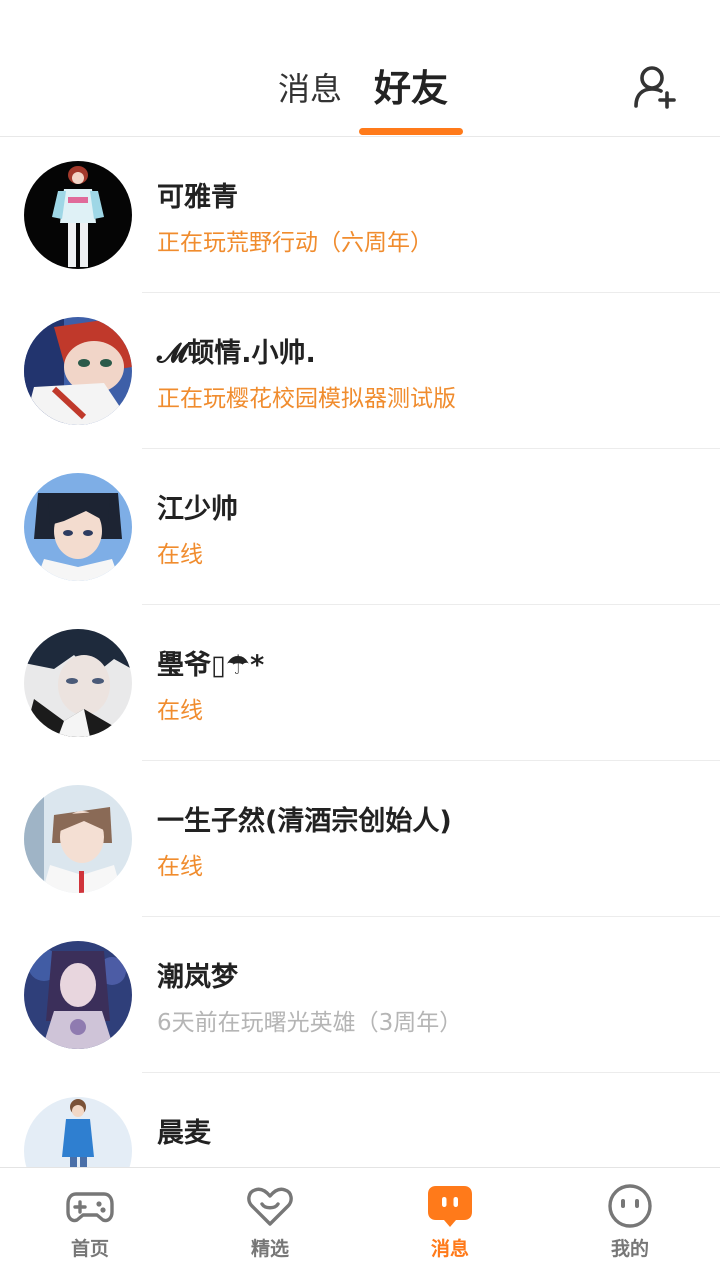 This screenshot has width=720, height=1280. I want to click on nav-home: 首页, so click(90, 1224).